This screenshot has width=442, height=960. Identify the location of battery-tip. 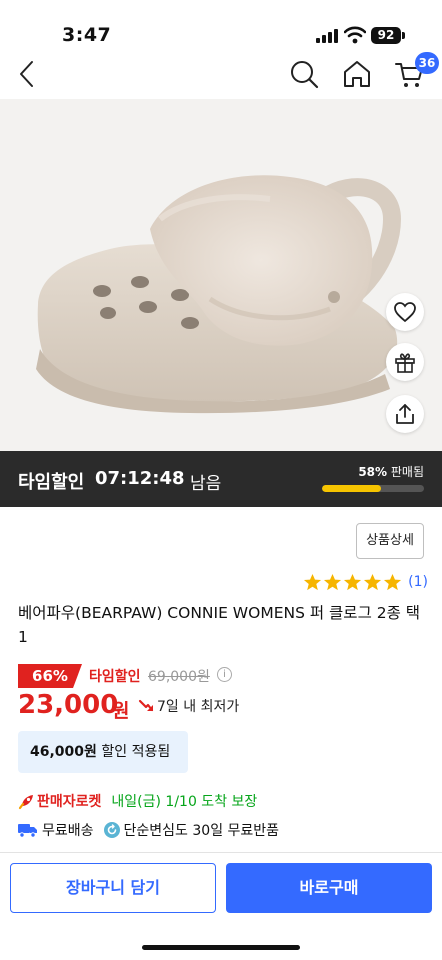
(403, 35).